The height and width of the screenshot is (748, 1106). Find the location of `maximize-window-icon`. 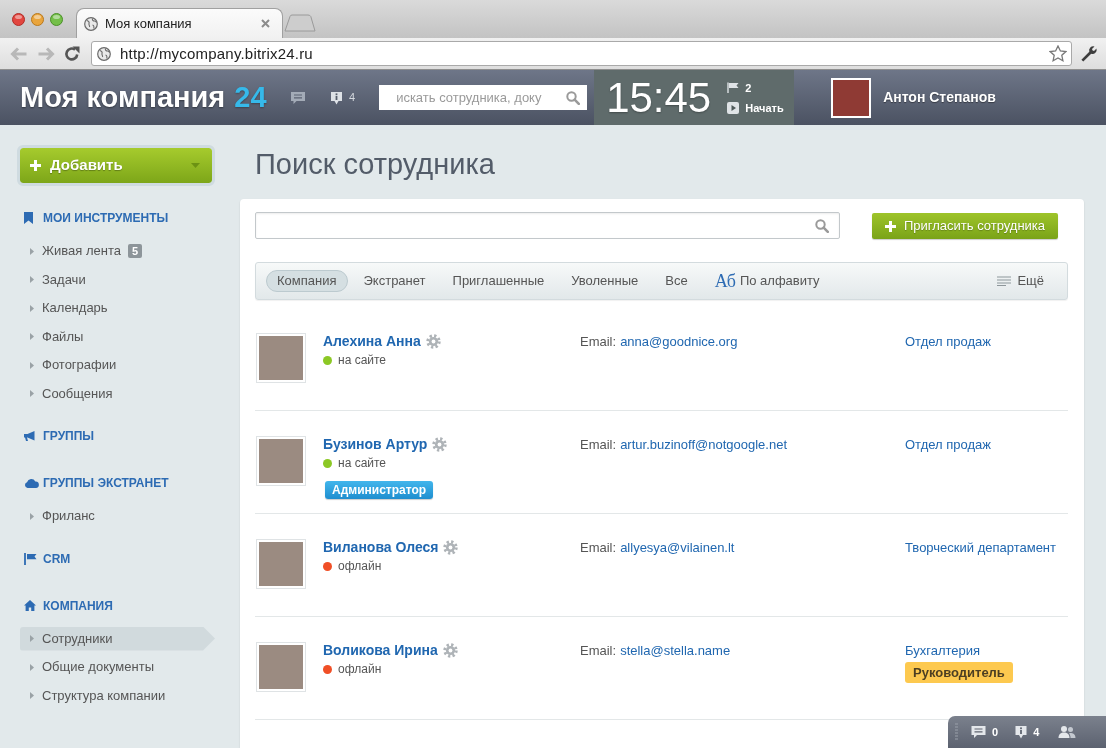

maximize-window-icon is located at coordinates (56, 19).